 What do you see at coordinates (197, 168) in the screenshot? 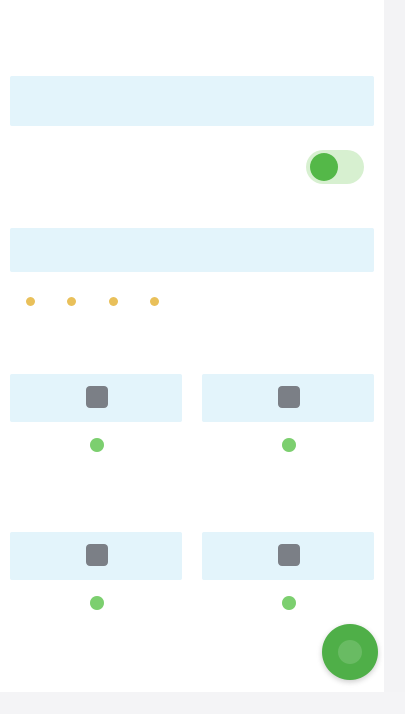
I see `toggle-row` at bounding box center [197, 168].